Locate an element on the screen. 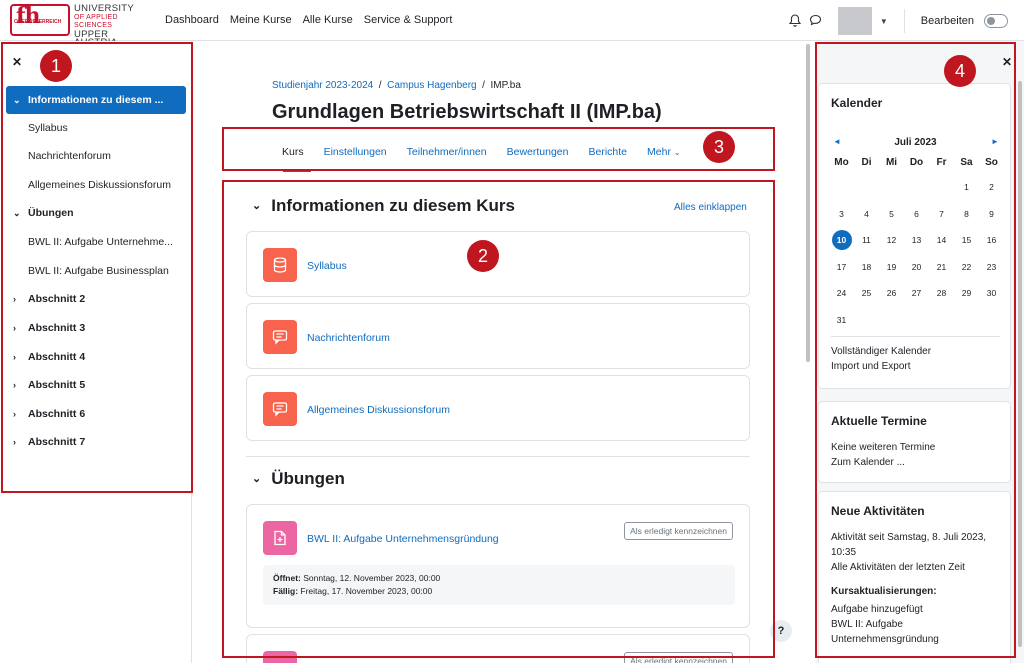 The image size is (1024, 663). index-item-label: Abschnitt 7 is located at coordinates (57, 442).